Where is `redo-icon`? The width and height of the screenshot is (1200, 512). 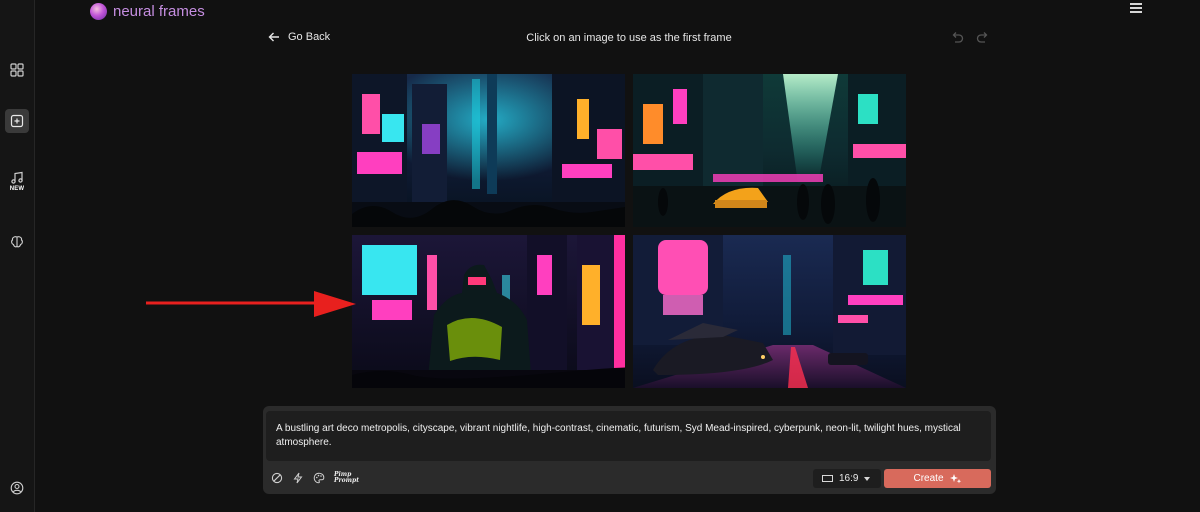
redo-icon is located at coordinates (983, 38).